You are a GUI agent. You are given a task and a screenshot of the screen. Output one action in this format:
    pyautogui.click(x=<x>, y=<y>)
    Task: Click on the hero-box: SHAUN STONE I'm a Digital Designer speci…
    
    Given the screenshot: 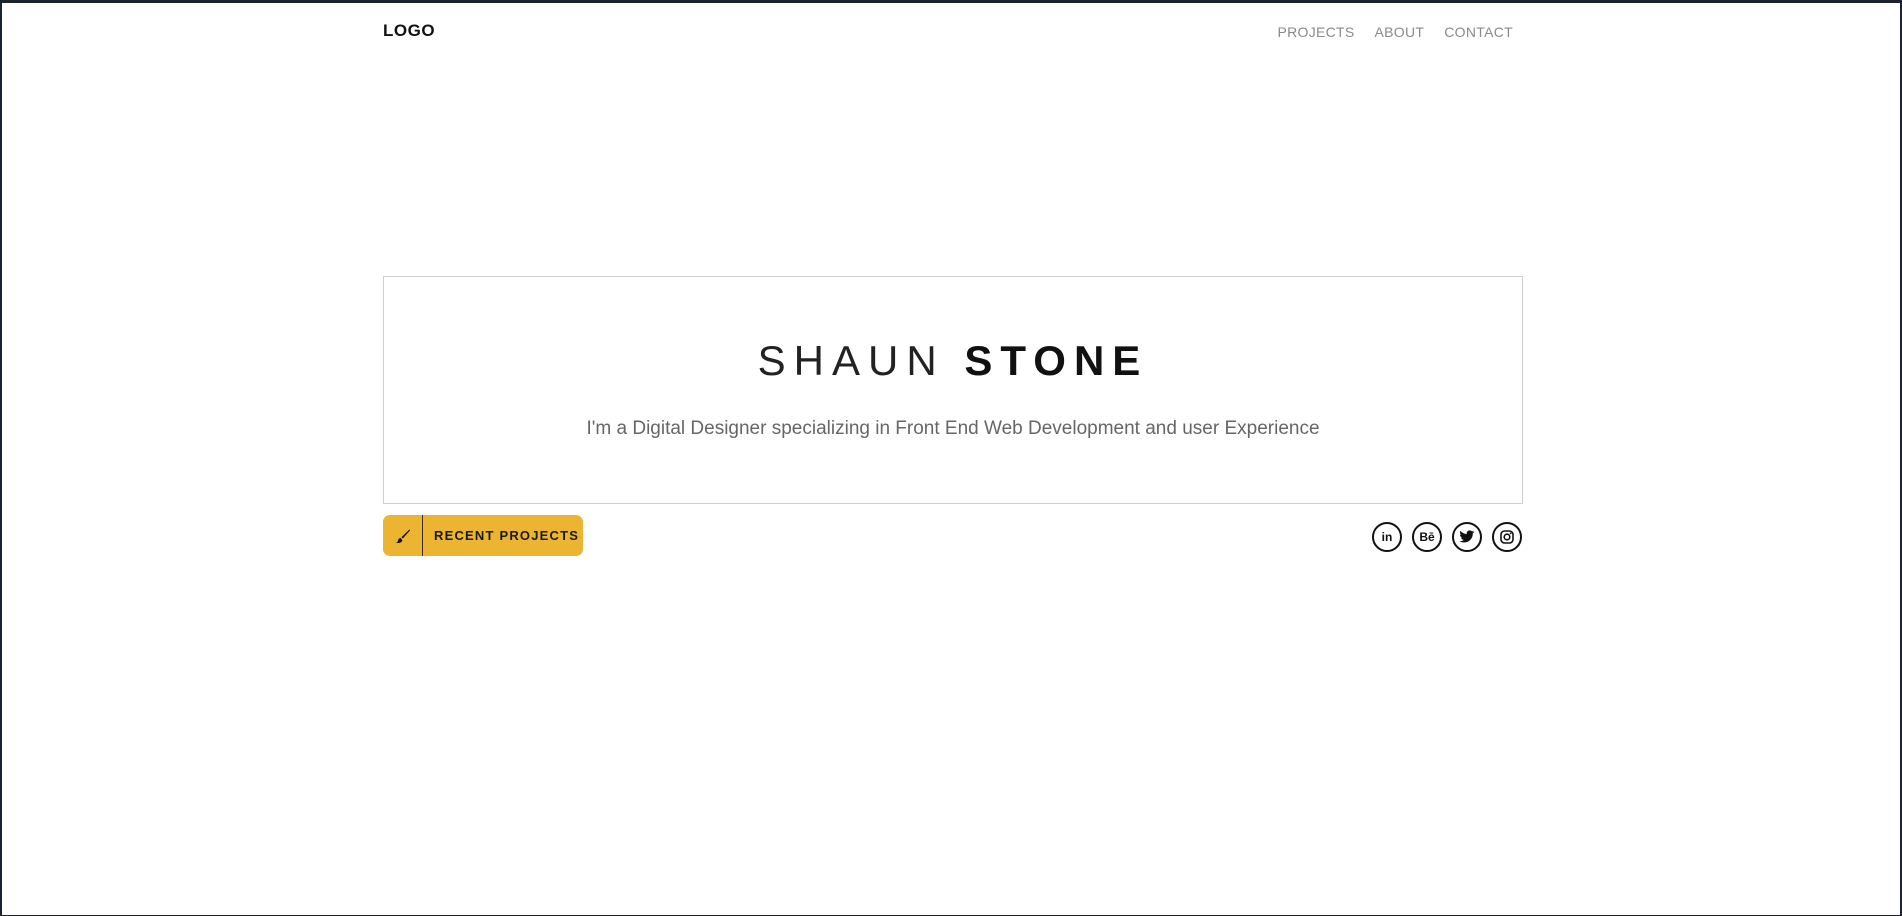 What is the action you would take?
    pyautogui.click(x=953, y=390)
    